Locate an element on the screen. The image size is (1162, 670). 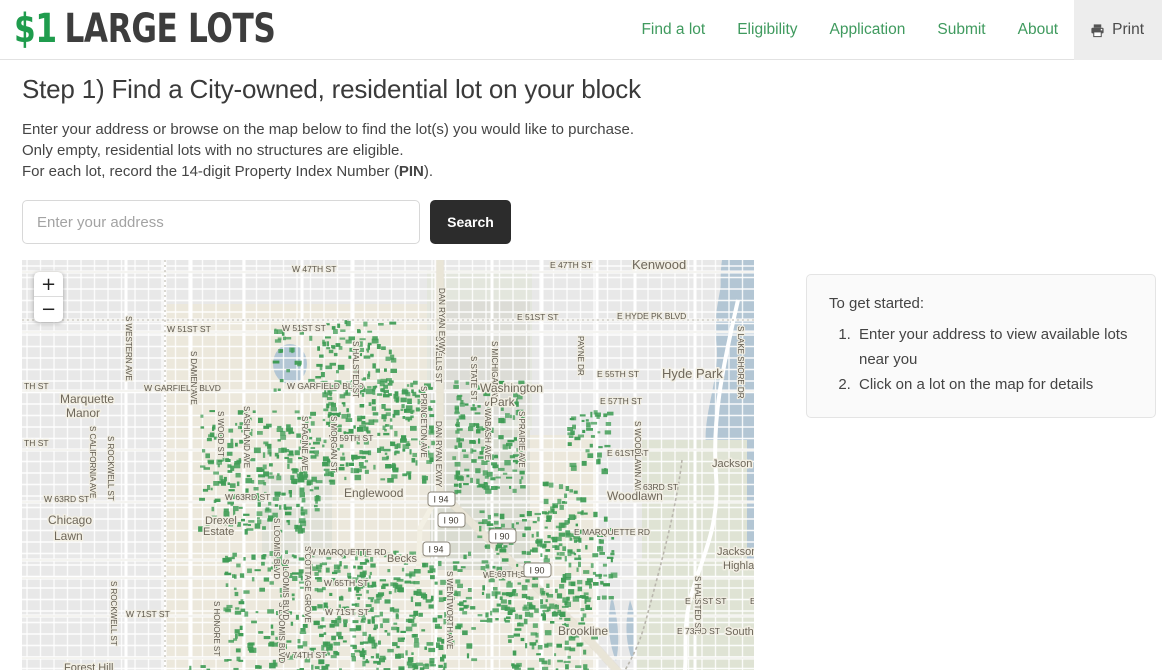
svg-text: S CALIFORNIA AVE is located at coordinates (92, 462).